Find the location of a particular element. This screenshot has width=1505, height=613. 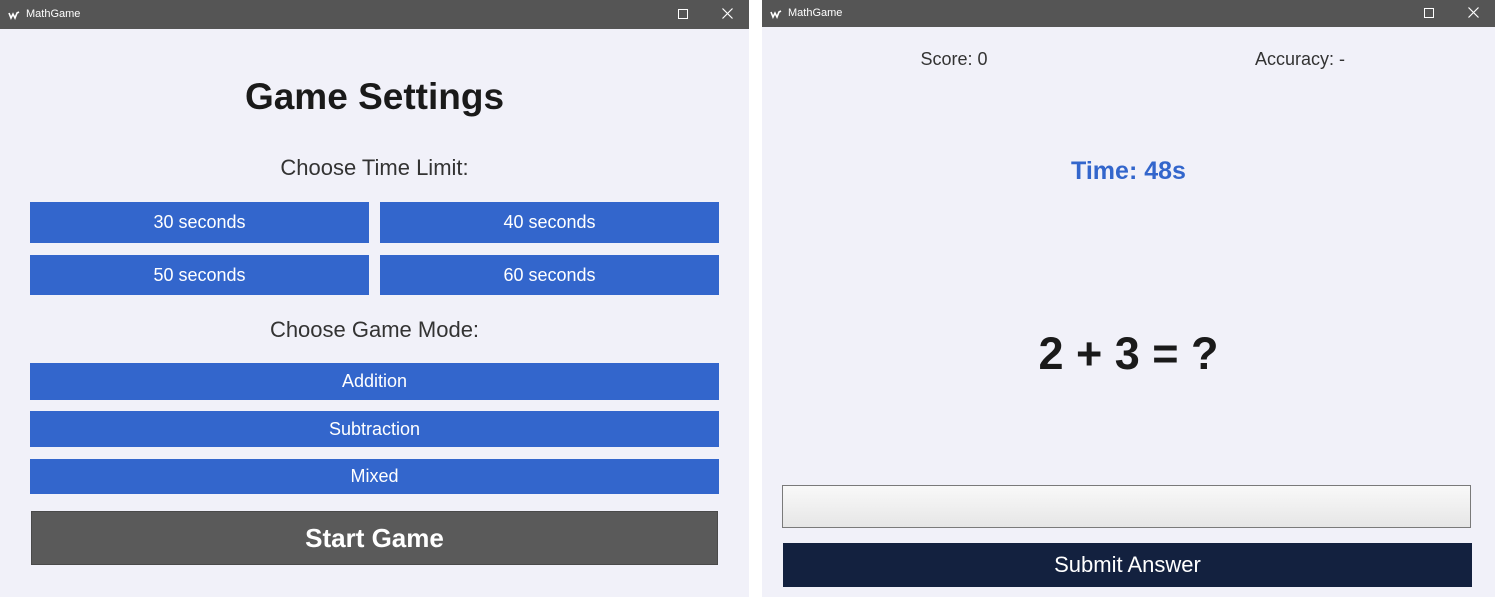

mode-mixed-button: Mixed is located at coordinates (374, 476).